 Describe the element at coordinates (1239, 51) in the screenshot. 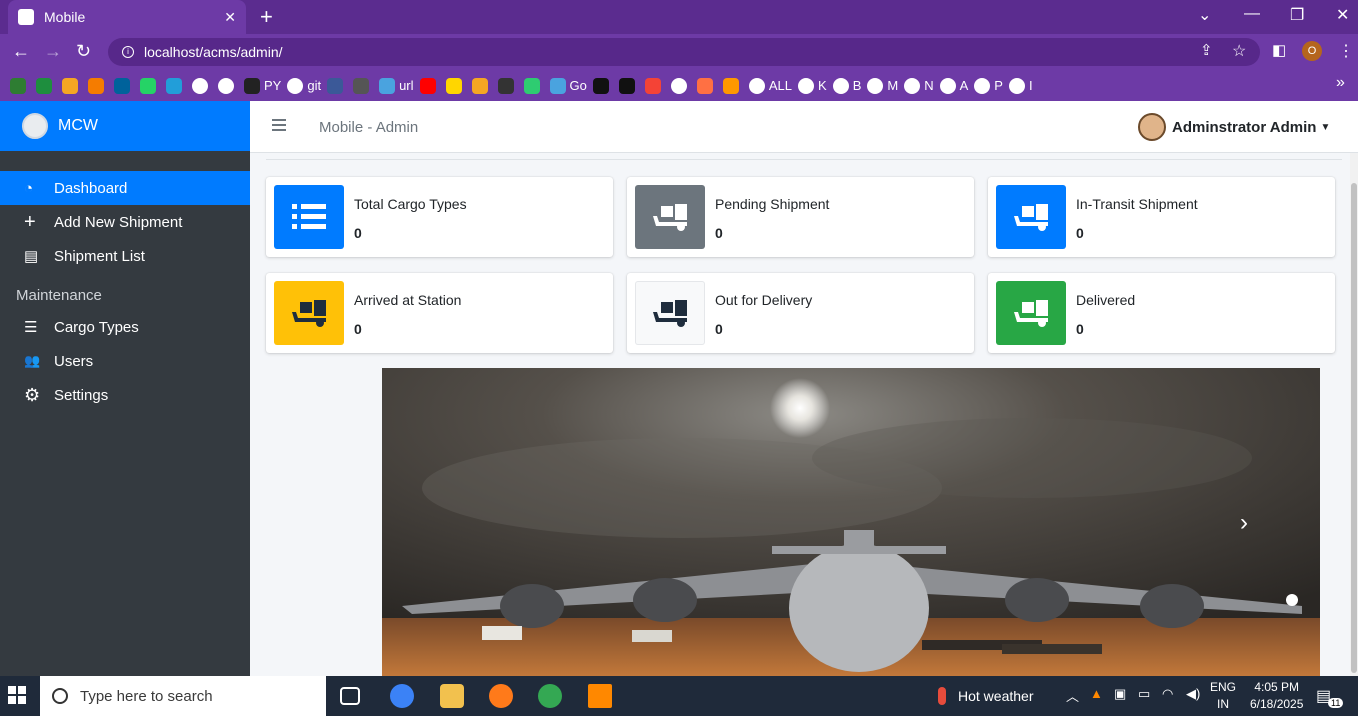

I see `bookmark-star-icon: ☆` at that location.